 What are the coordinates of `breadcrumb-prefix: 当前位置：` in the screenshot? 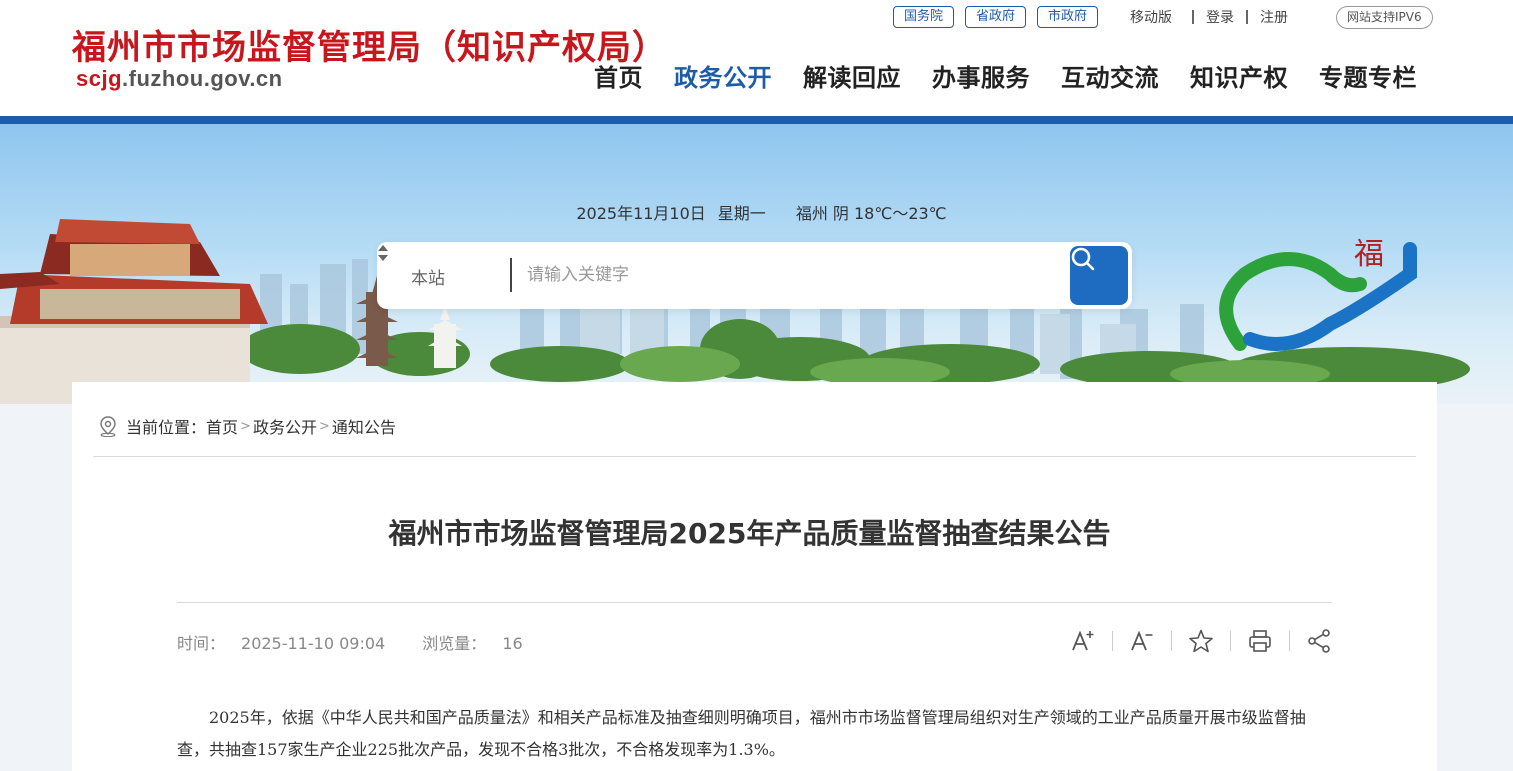 It's located at (166, 427).